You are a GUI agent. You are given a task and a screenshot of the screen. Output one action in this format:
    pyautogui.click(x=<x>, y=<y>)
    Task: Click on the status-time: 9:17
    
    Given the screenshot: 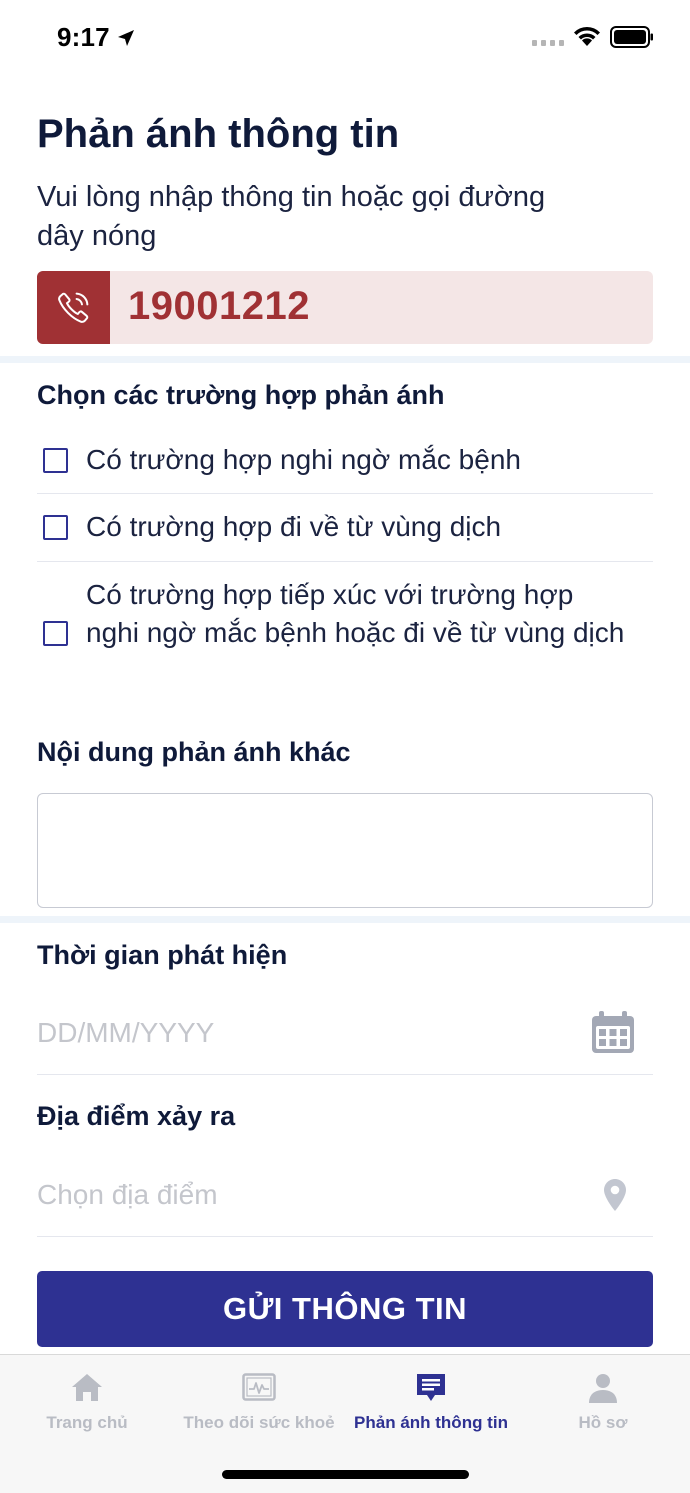 What is the action you would take?
    pyautogui.click(x=83, y=37)
    